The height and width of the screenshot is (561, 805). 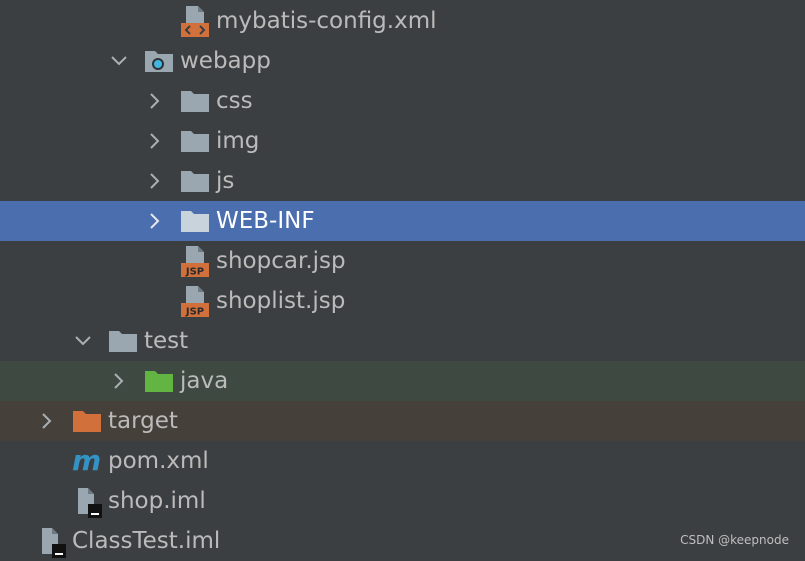 I want to click on tree-item-webapp: webapp, so click(x=402, y=61).